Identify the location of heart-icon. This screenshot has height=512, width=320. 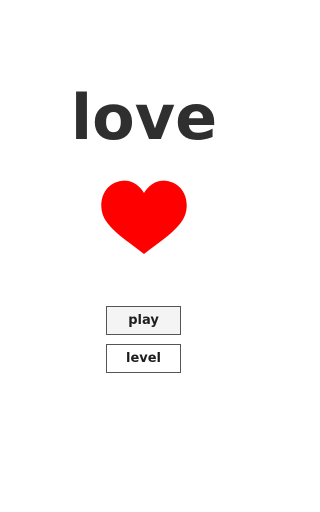
(144, 217).